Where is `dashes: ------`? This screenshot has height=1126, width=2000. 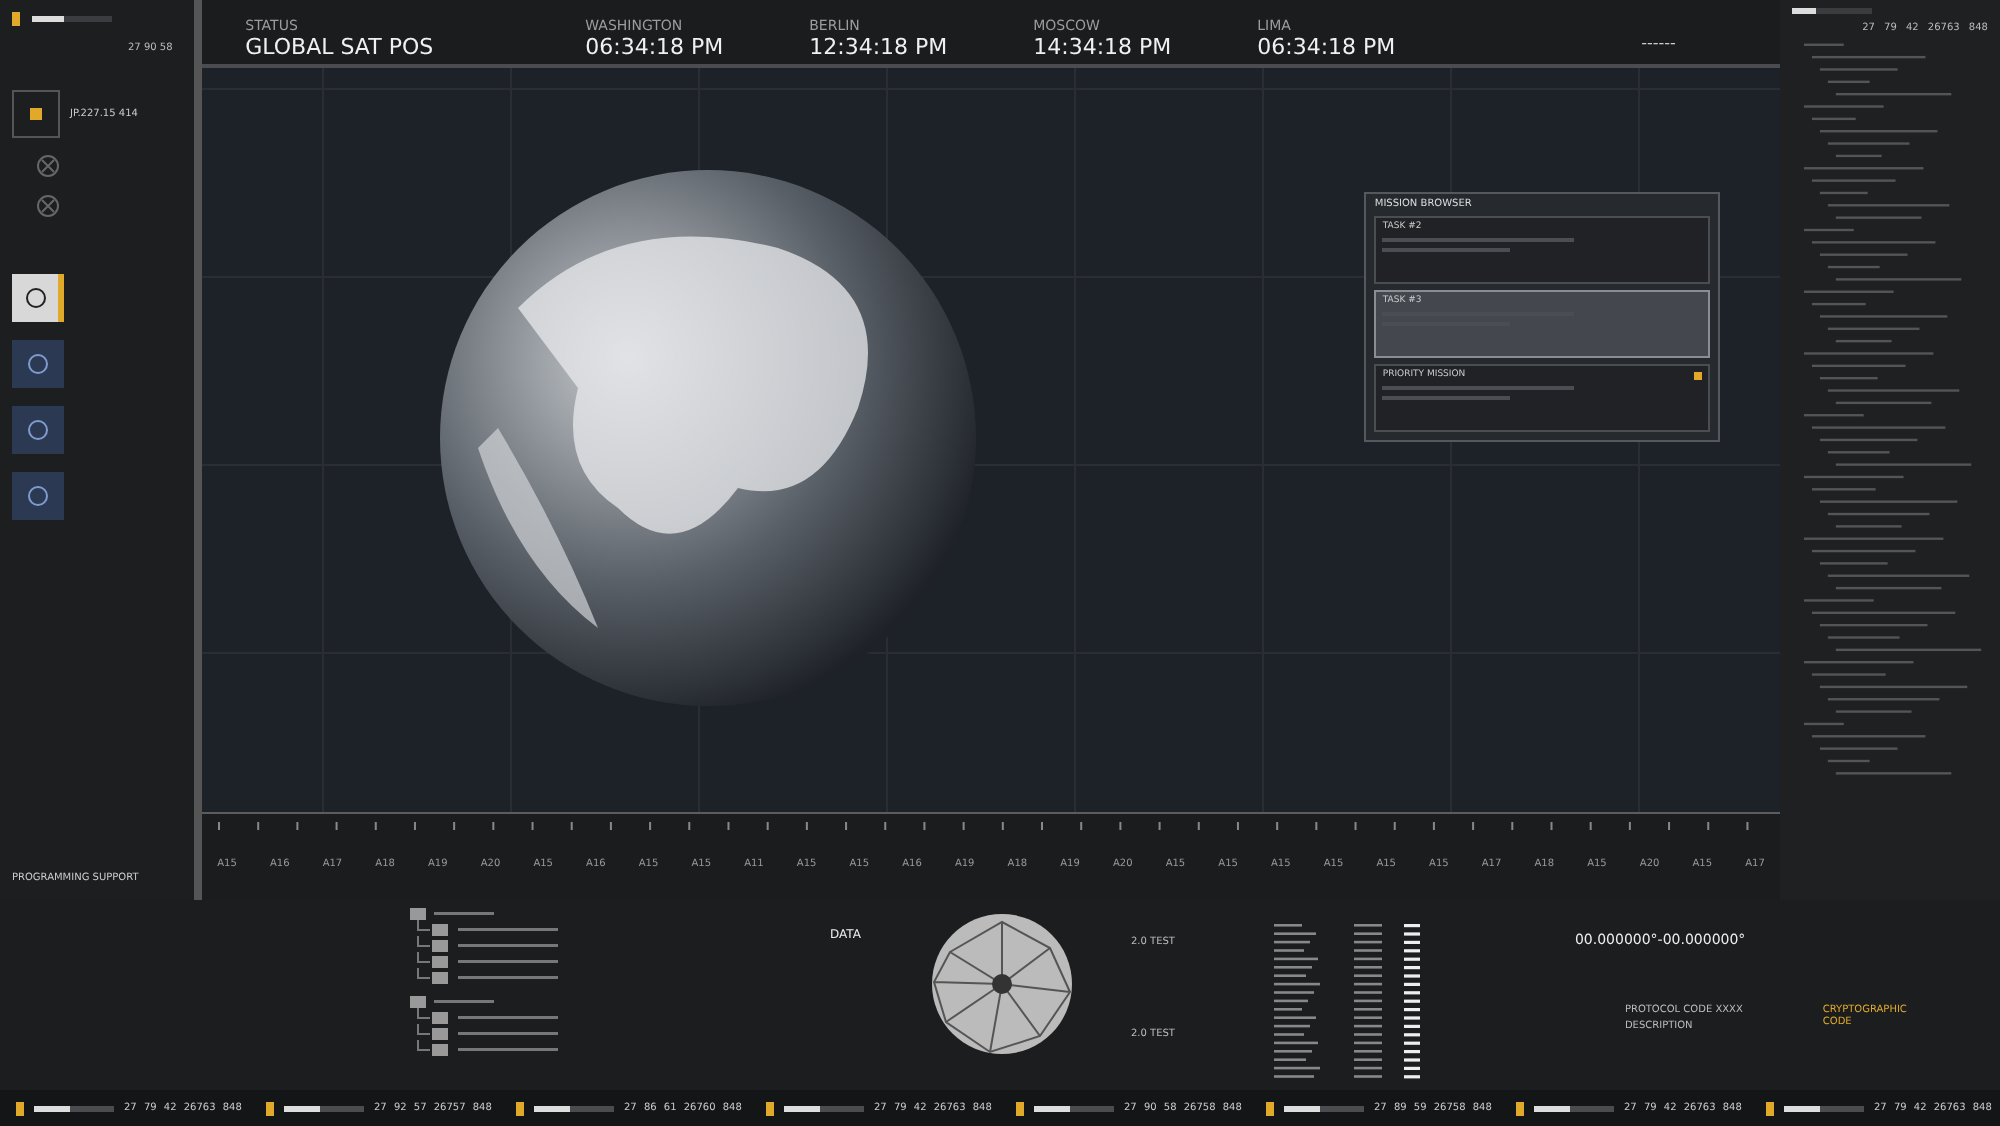 dashes: ------ is located at coordinates (1658, 43).